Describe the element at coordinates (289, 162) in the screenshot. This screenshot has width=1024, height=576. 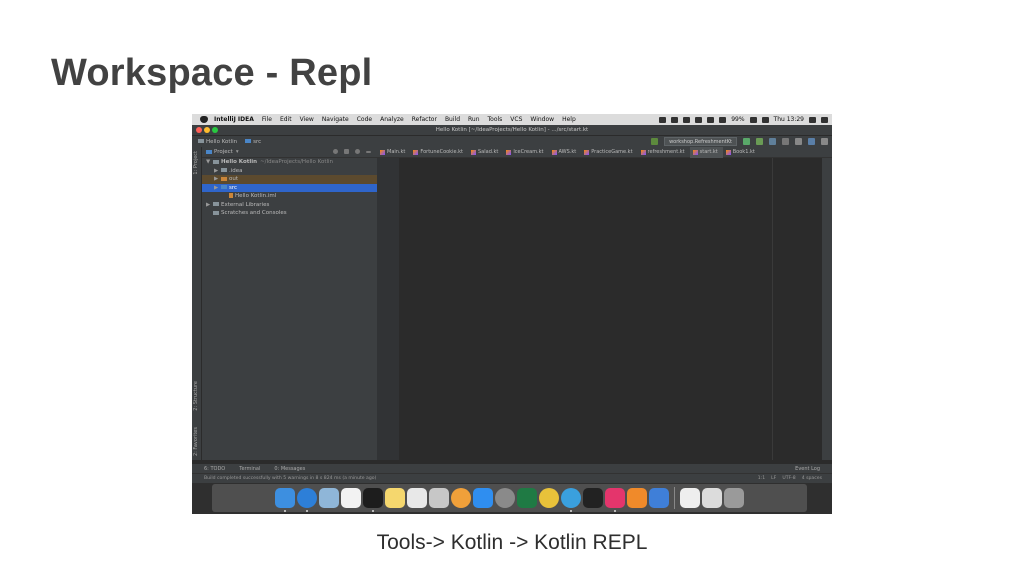
I see `tree-item: ▼ Hello Kotlin ~/IdeaProjects/Hello Kotlin` at that location.